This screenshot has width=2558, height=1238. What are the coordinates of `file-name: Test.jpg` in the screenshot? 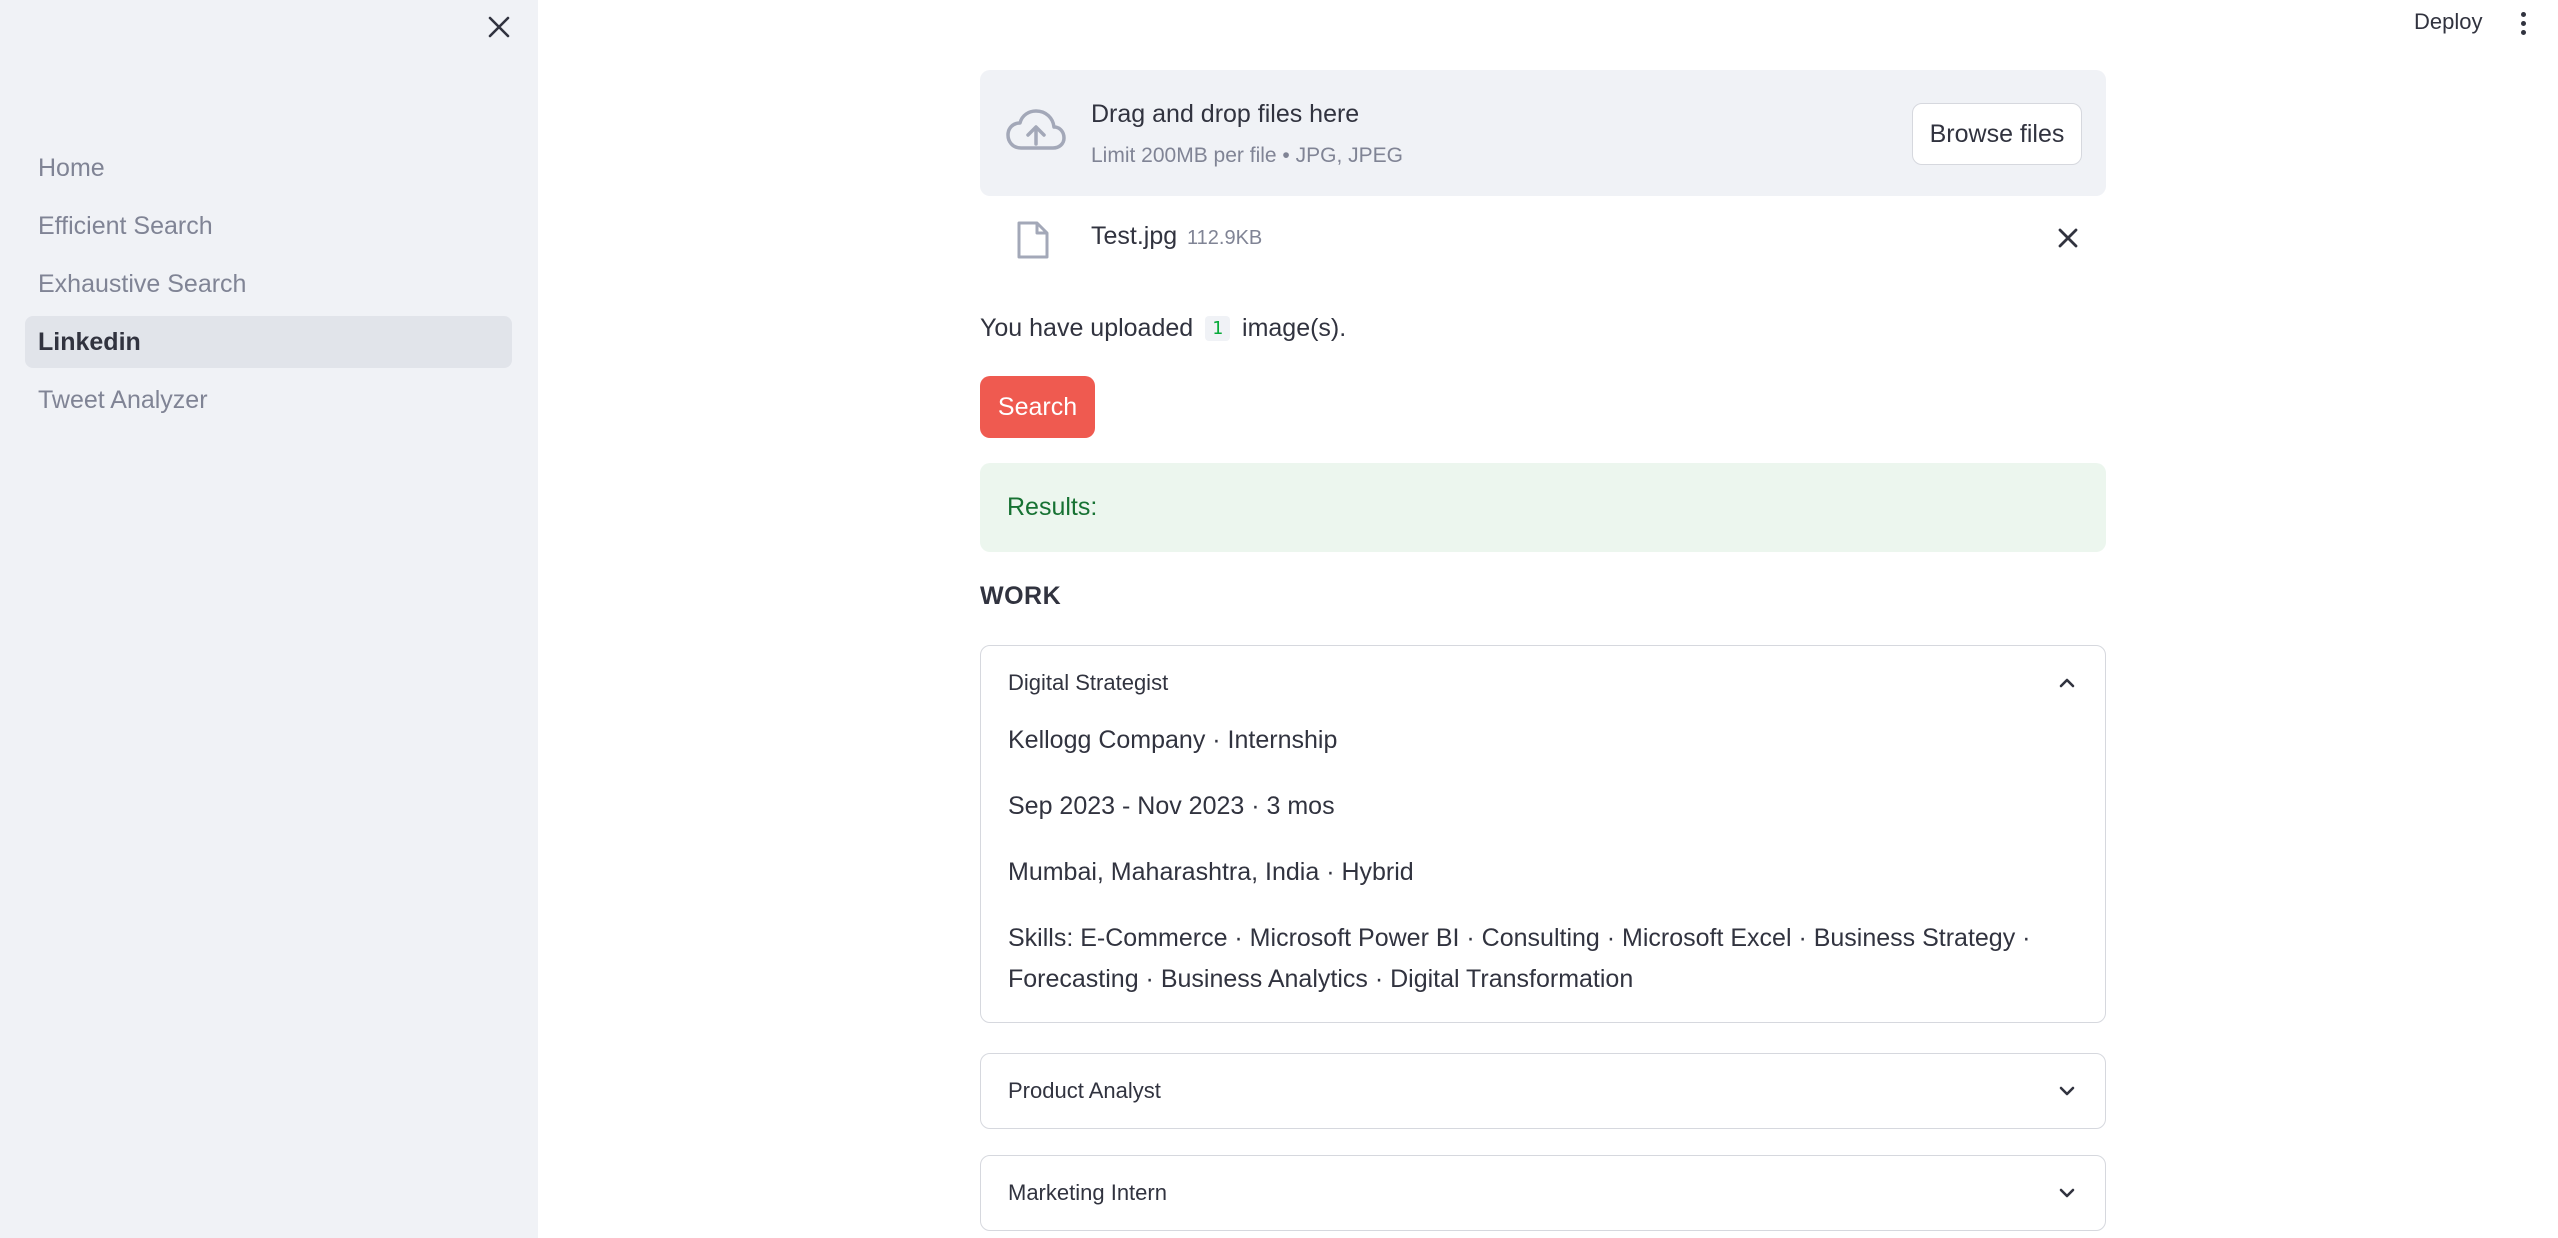 It's located at (1134, 236).